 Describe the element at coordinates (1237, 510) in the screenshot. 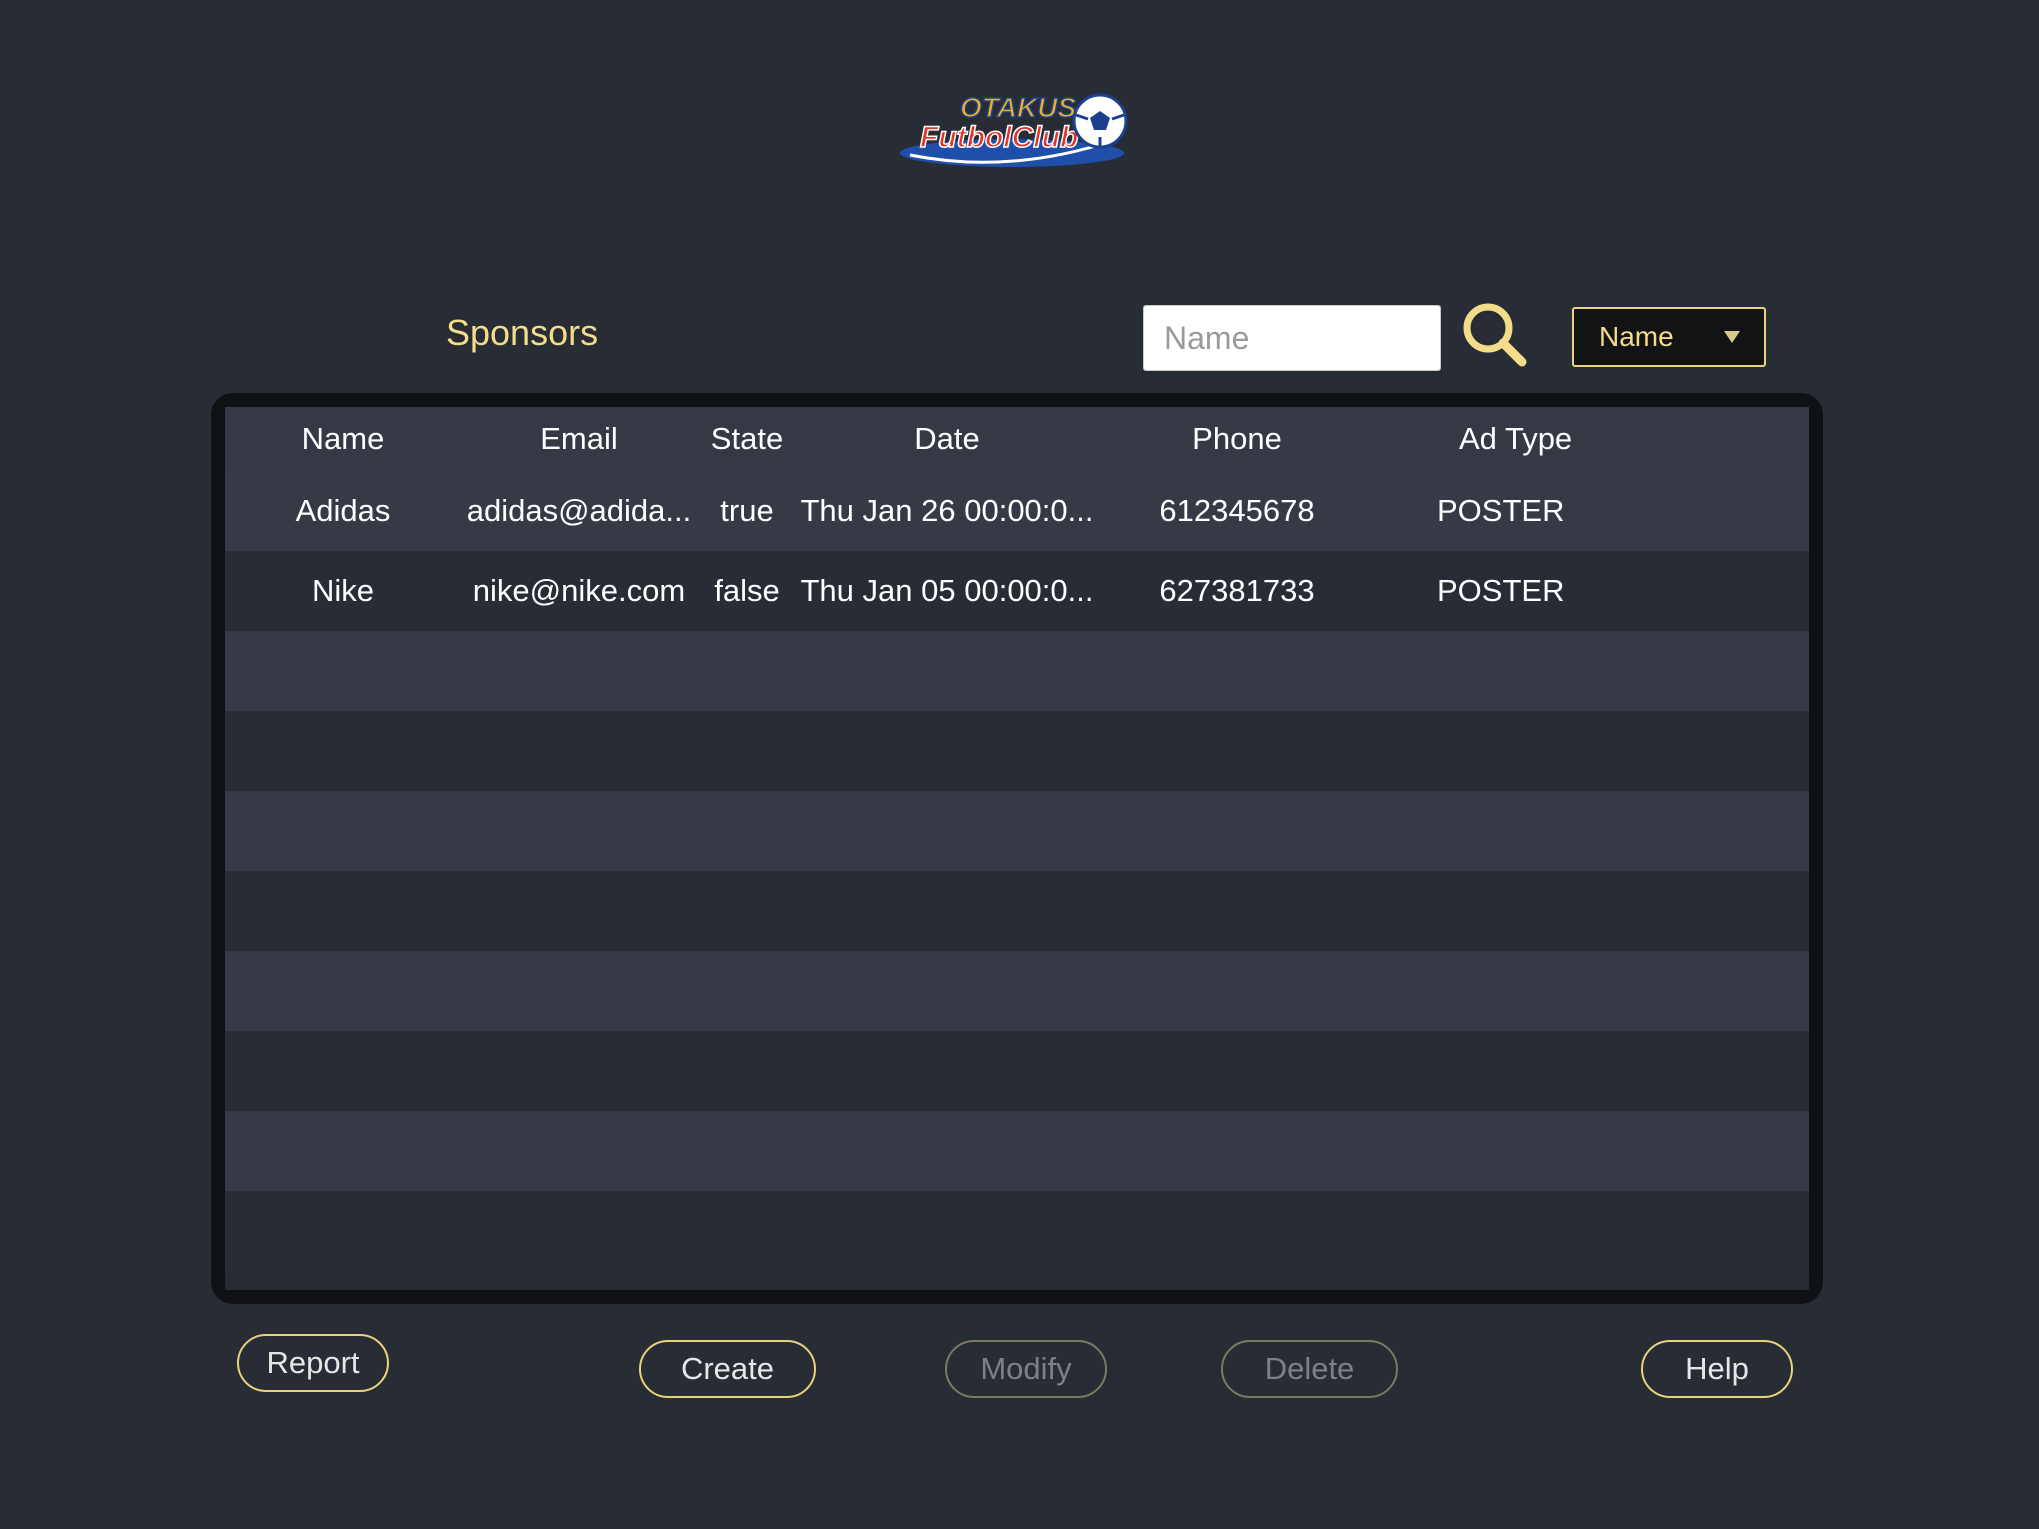

I see `cell-phone: 612345678` at that location.